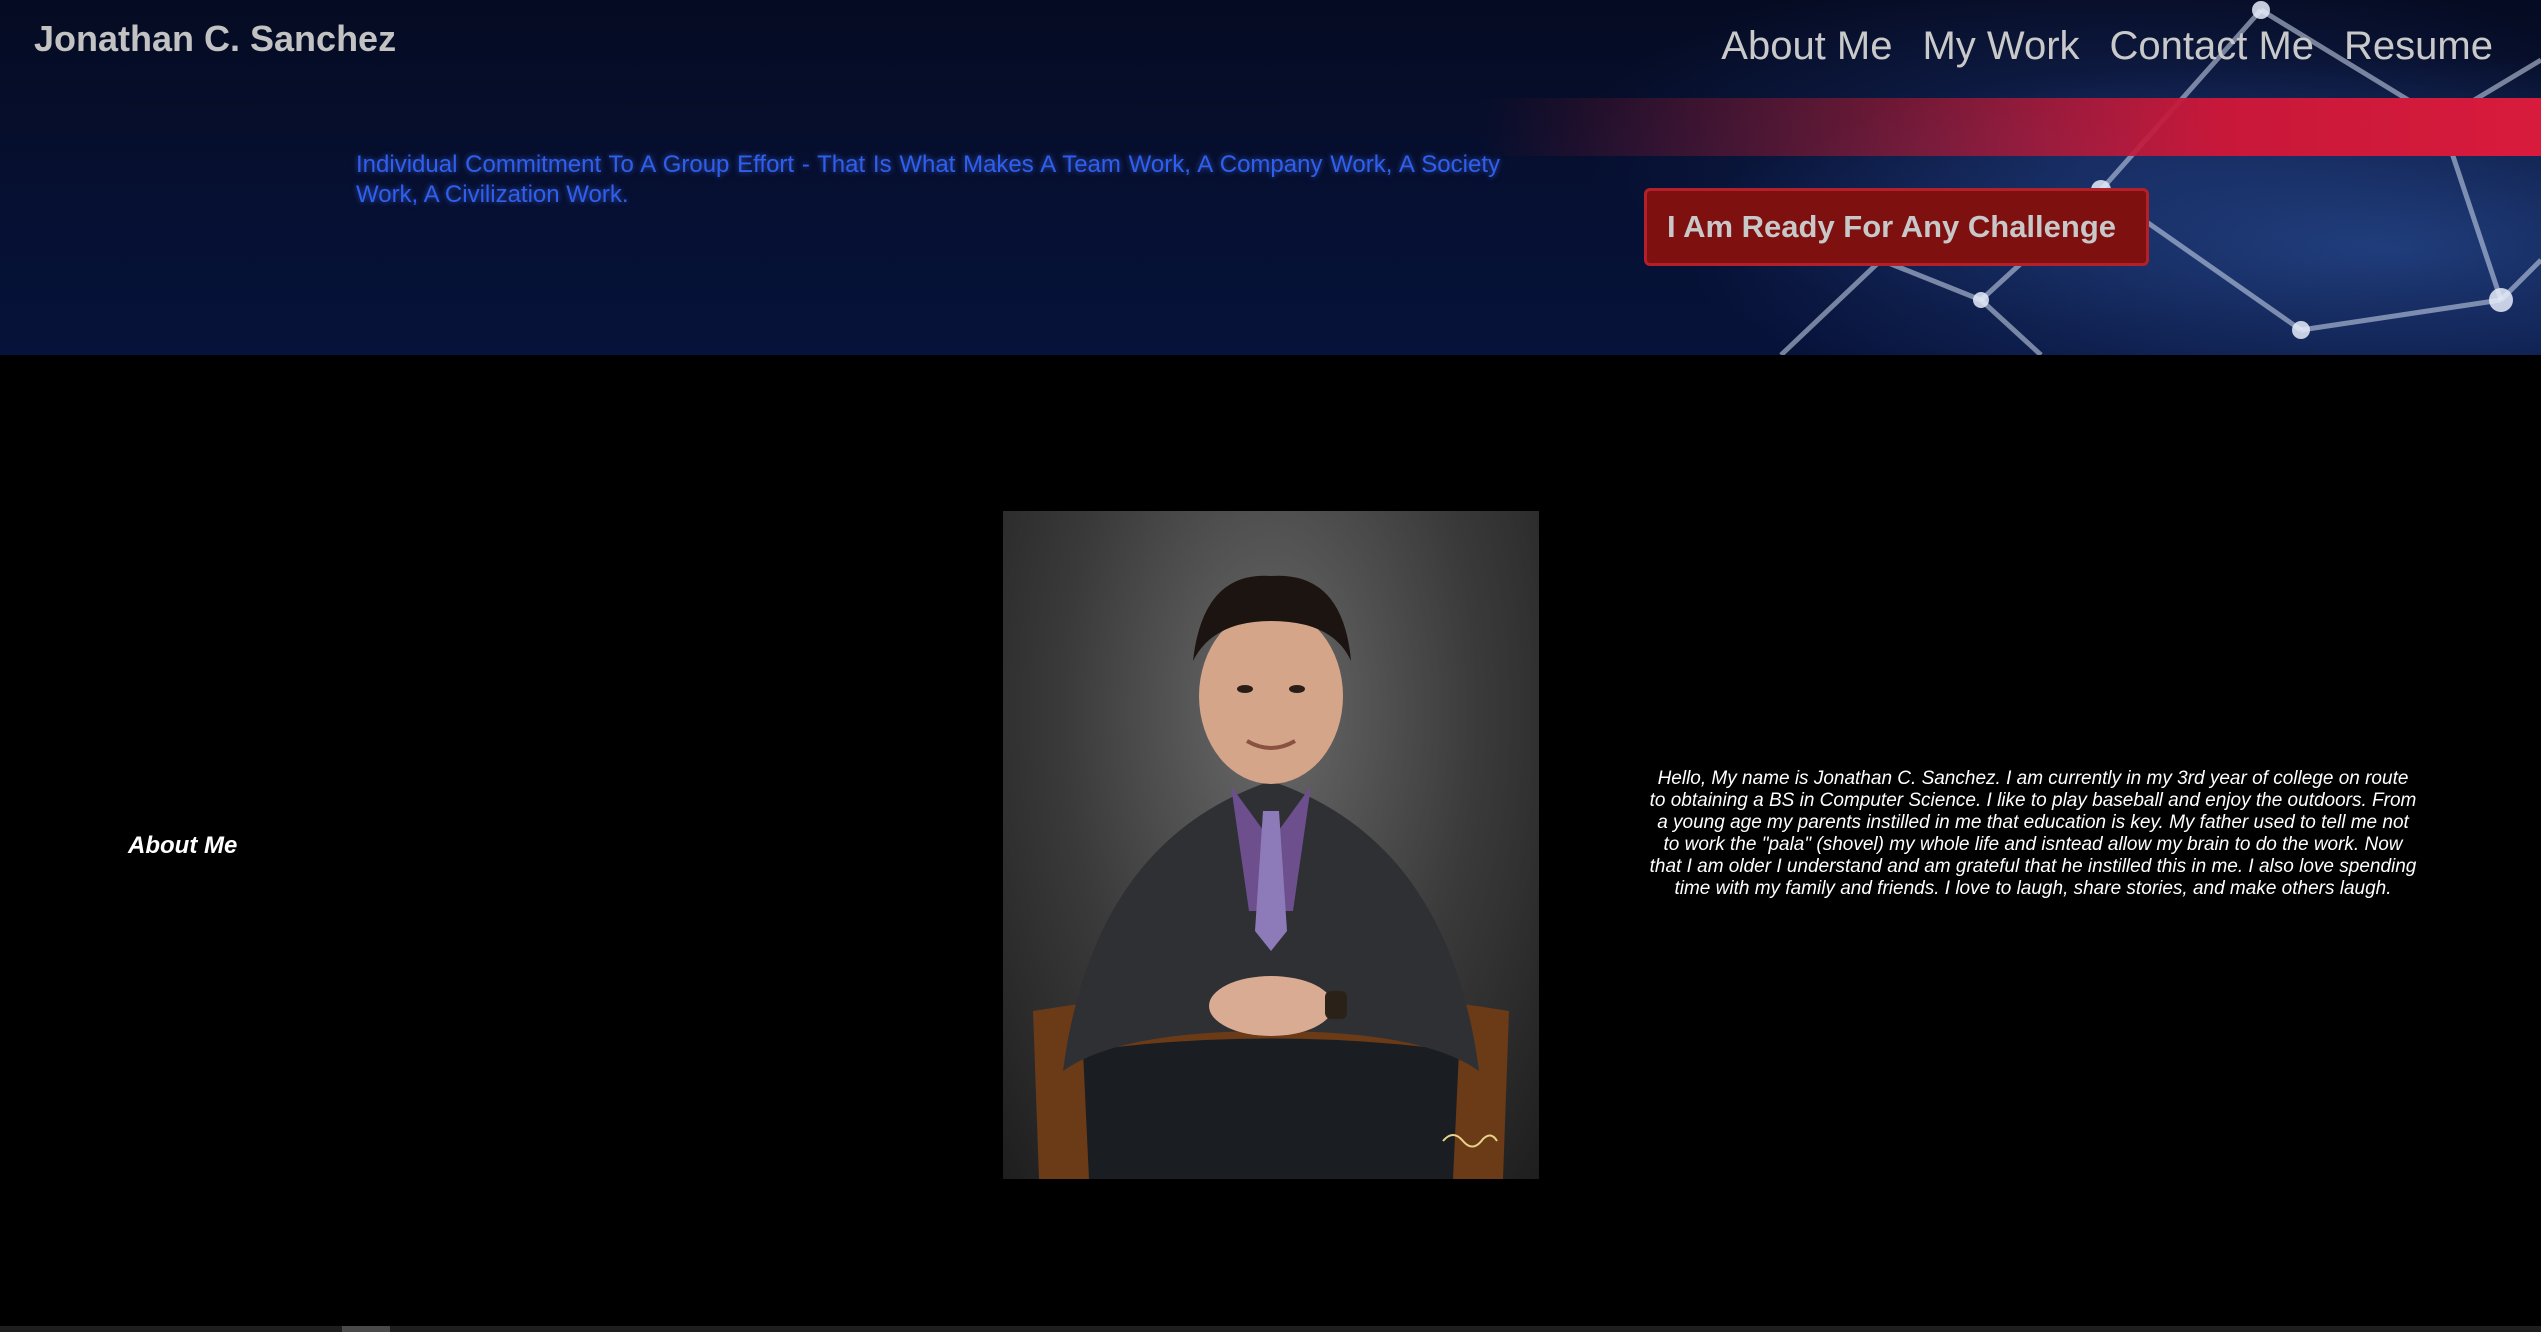  What do you see at coordinates (2418, 46) in the screenshot?
I see `nav-item-resume: Resume` at bounding box center [2418, 46].